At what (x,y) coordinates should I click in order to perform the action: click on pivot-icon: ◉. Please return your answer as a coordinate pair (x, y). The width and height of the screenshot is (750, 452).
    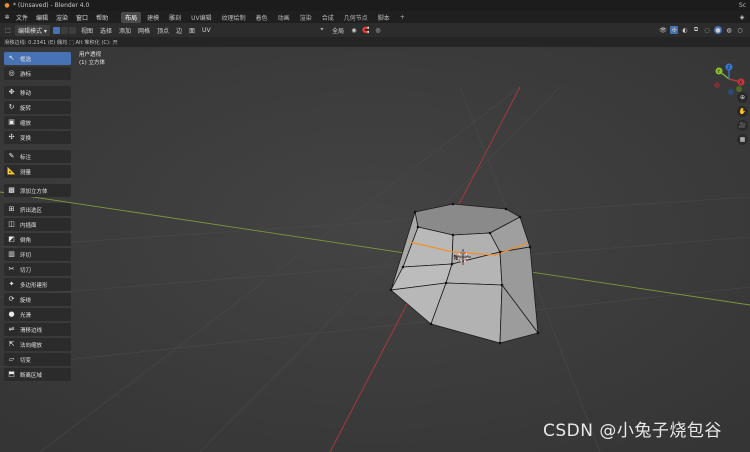
    Looking at the image, I should click on (354, 30).